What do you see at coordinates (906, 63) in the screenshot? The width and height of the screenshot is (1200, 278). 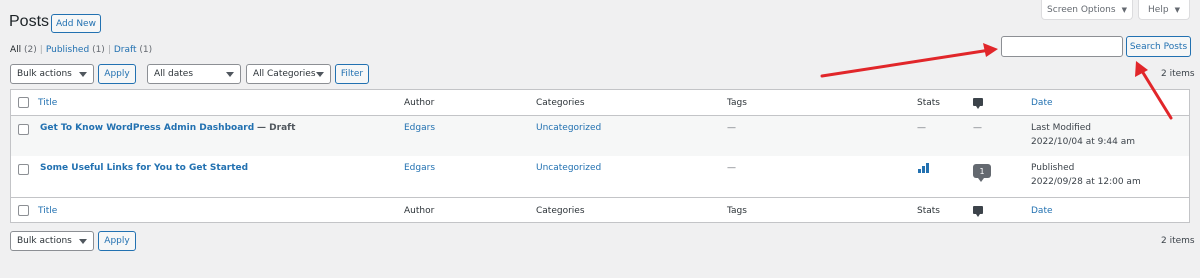 I see `arrow-to-search-input` at bounding box center [906, 63].